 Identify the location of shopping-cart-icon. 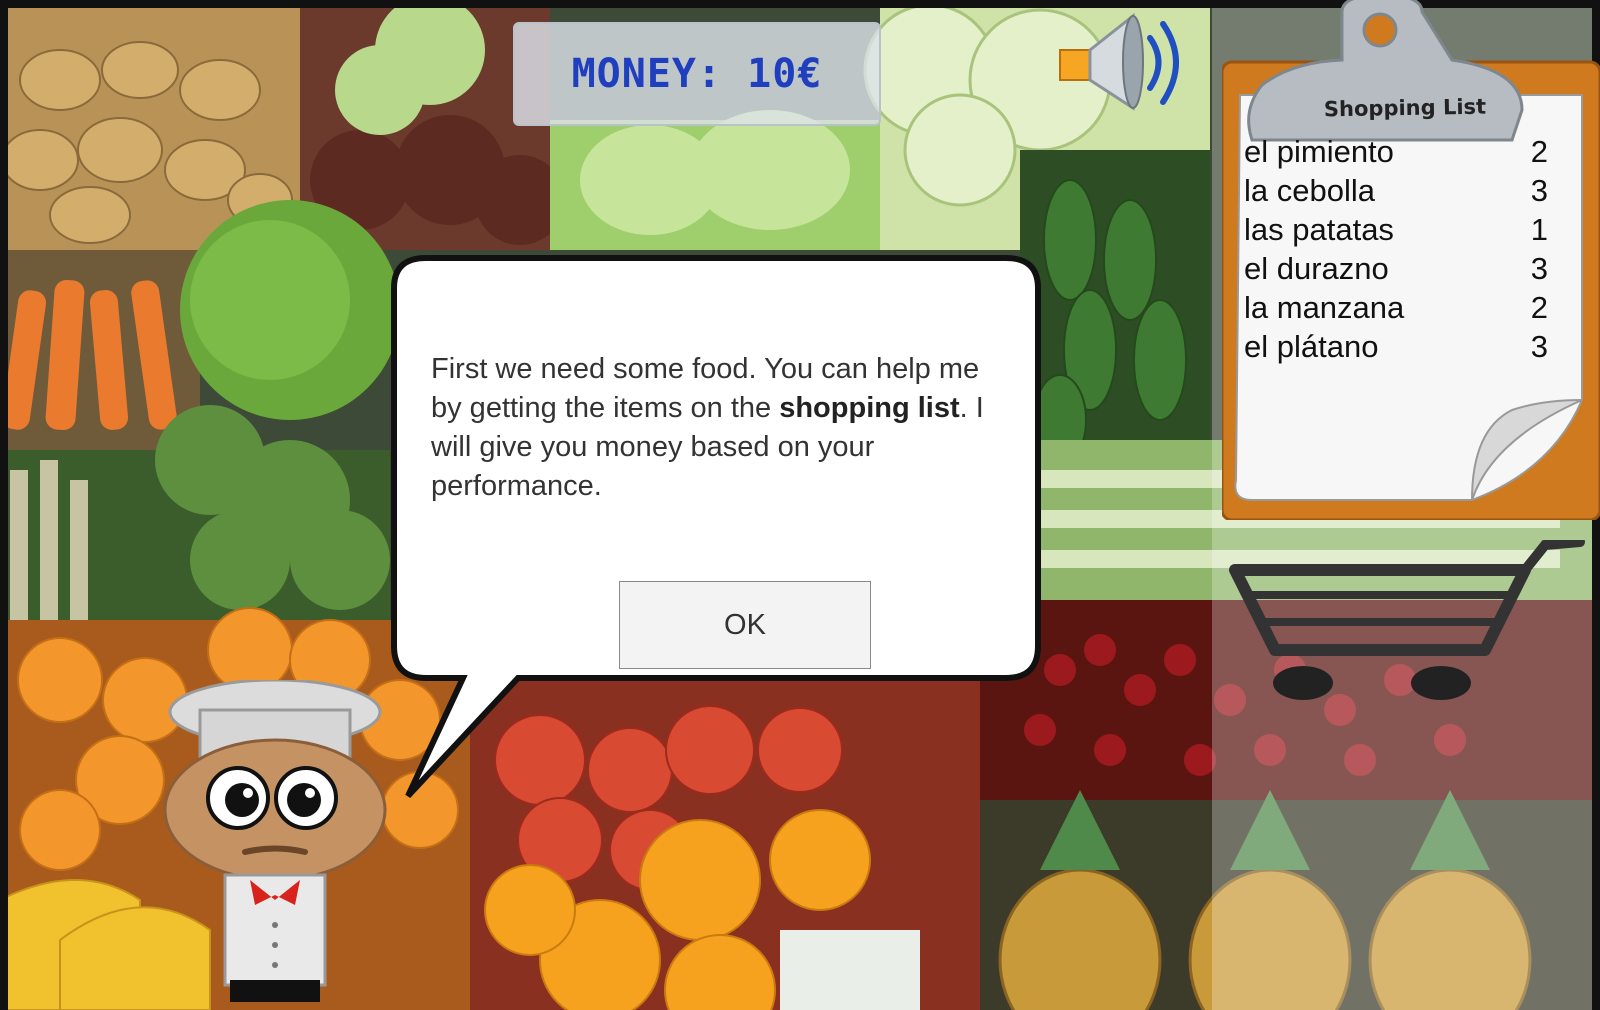
(1407, 630).